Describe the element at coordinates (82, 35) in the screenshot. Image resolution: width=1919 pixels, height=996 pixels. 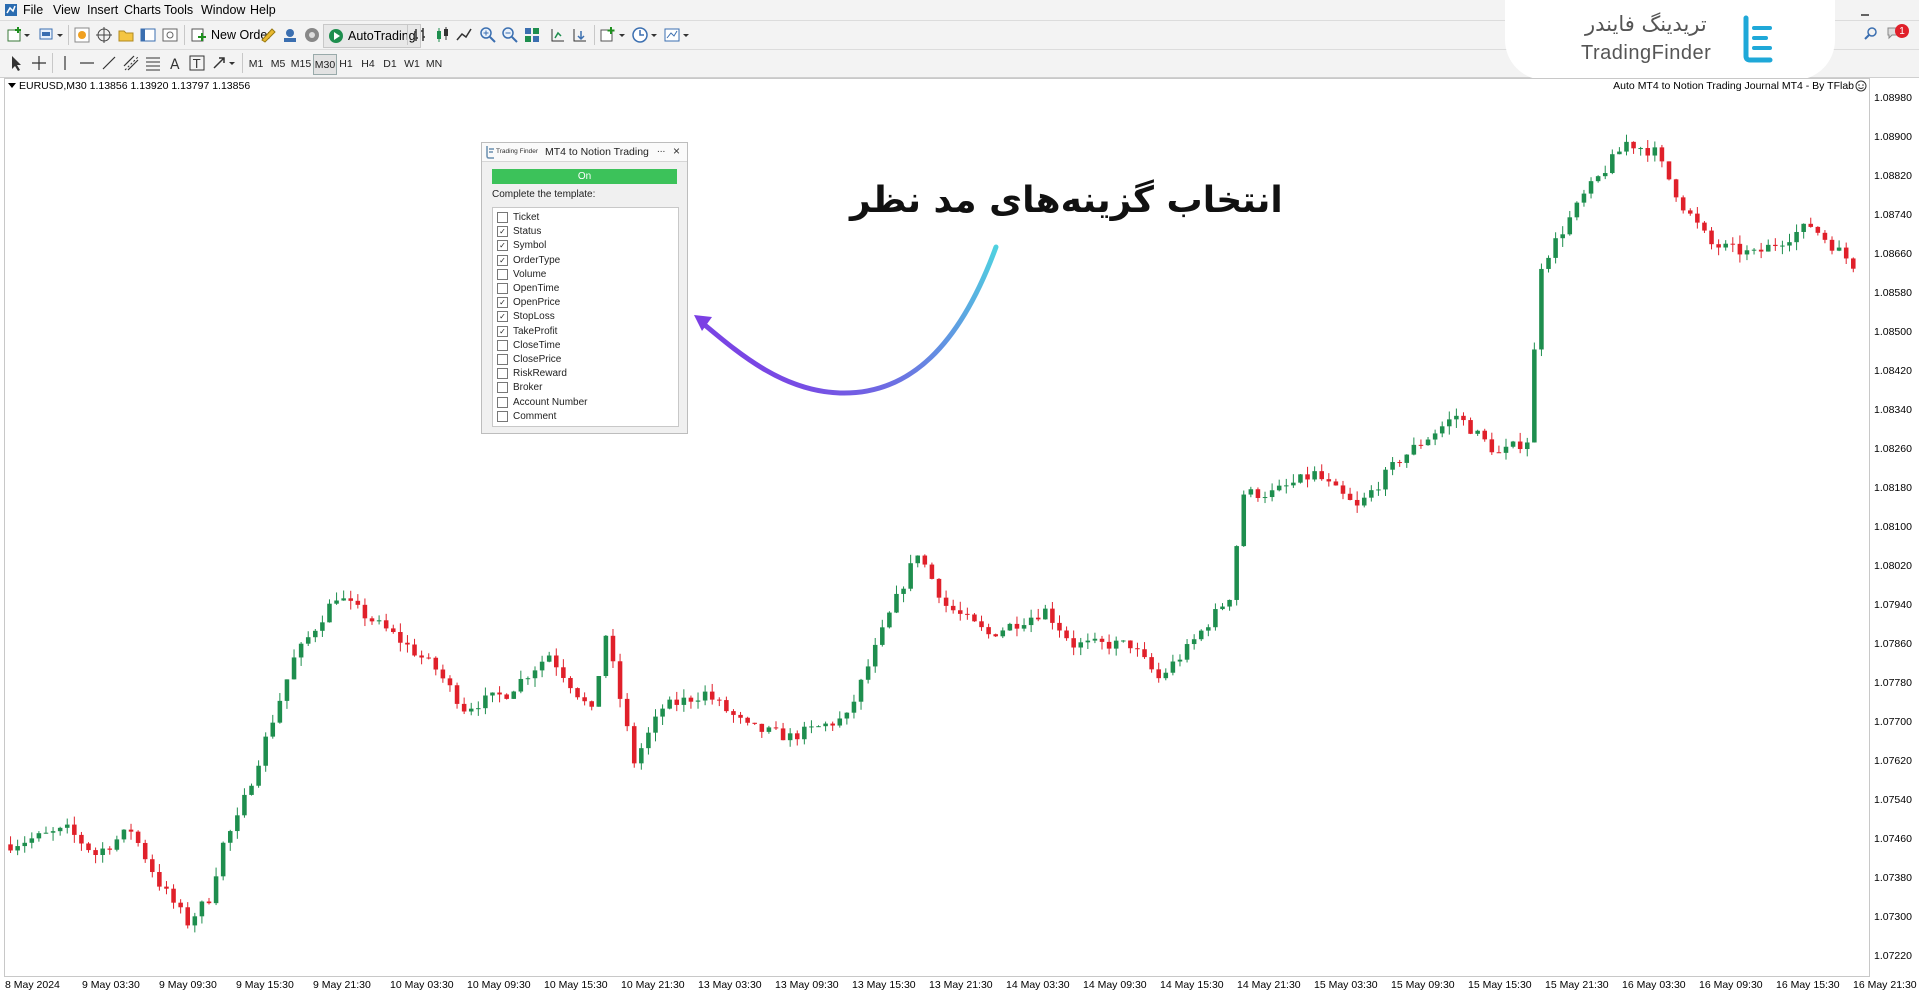
I see `market-watch-icon` at that location.